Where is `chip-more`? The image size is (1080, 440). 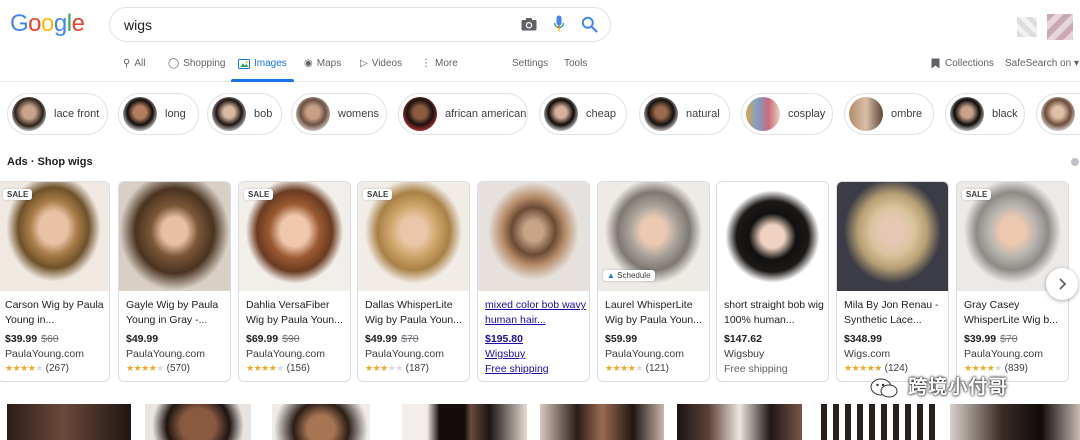
chip-more is located at coordinates (1058, 114).